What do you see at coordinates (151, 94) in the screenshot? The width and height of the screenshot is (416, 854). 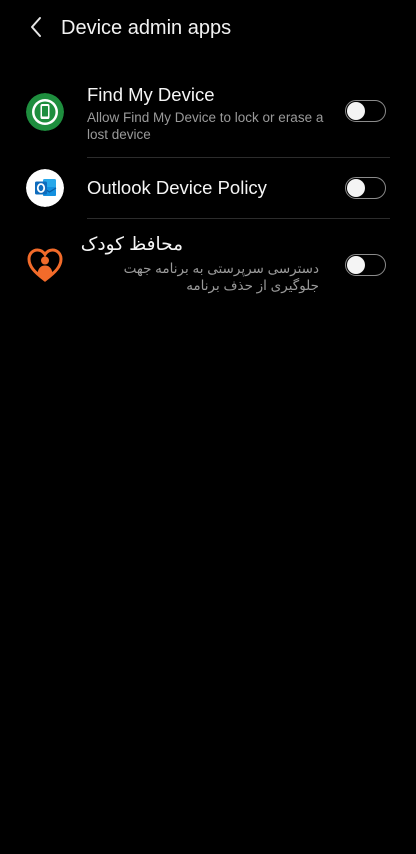 I see `app-name: Find My Device` at bounding box center [151, 94].